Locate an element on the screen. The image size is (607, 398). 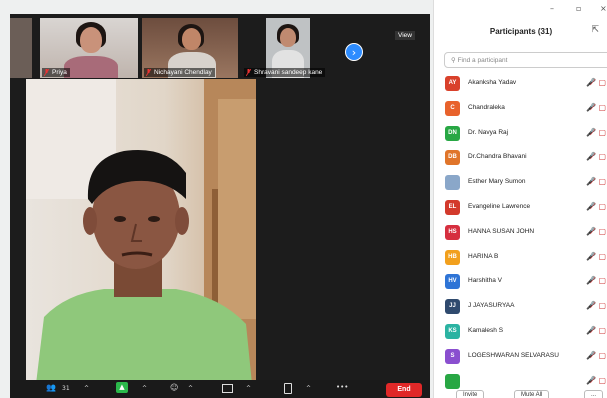
participant-row: S LOGESHWARAN SELVARASU 🎤̸ ▢ is located at coordinates (520, 357).